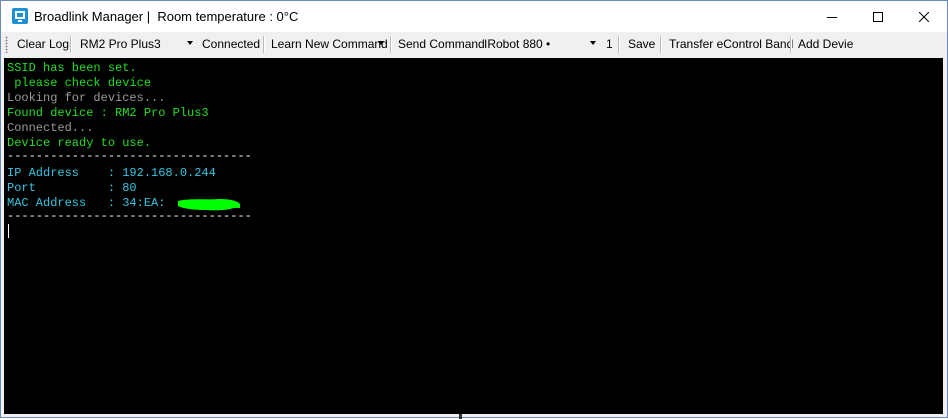 This screenshot has width=948, height=419. Describe the element at coordinates (169, 173) in the screenshot. I see `ip-value: 192.168.0.244` at that location.